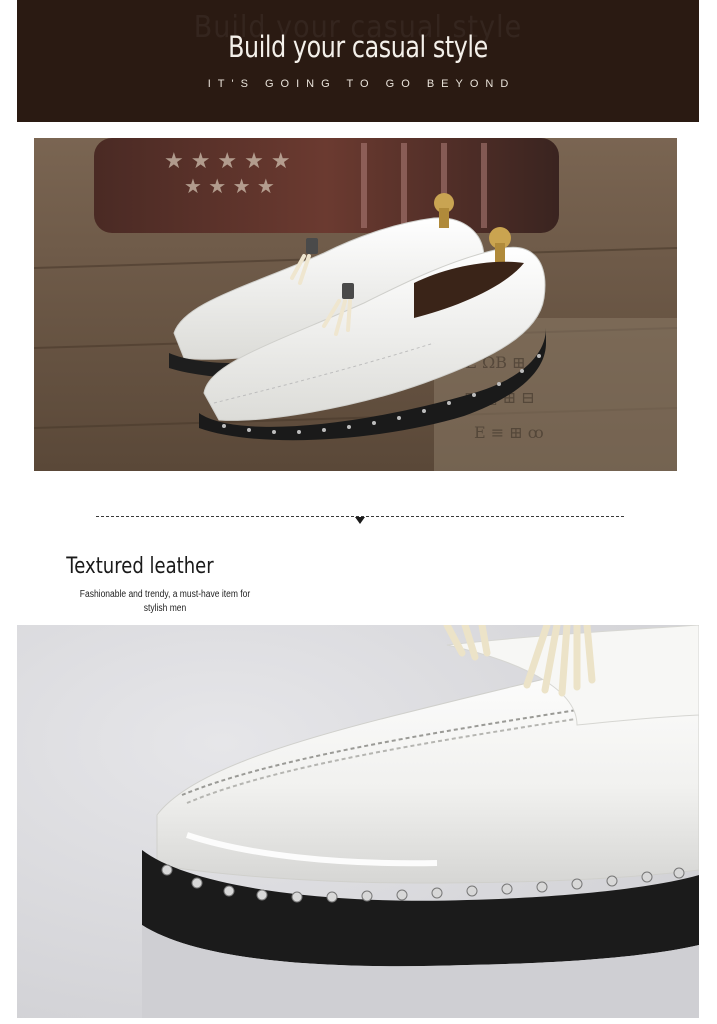 This screenshot has height=1024, width=717. I want to click on divider-arrow-icon, so click(360, 520).